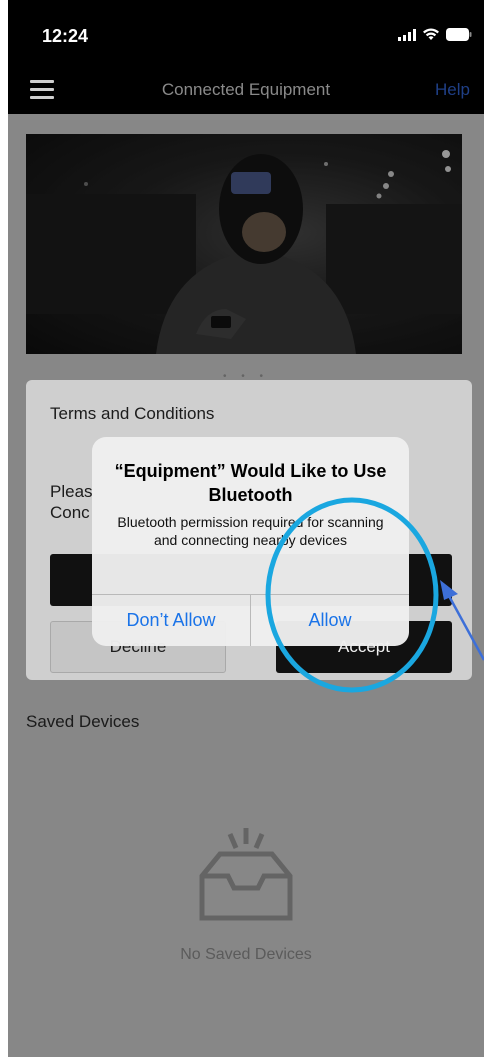 This screenshot has height=1057, width=484. Describe the element at coordinates (171, 620) in the screenshot. I see `dont-allow-button: Don’t Allow` at that location.